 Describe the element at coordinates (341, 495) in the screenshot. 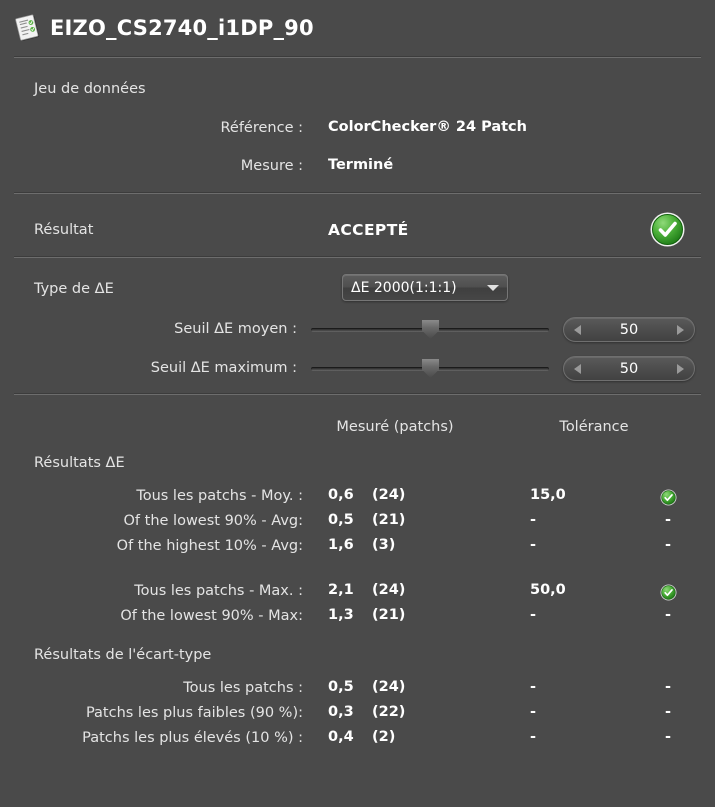

I see `row-measured-value: 0,6` at that location.